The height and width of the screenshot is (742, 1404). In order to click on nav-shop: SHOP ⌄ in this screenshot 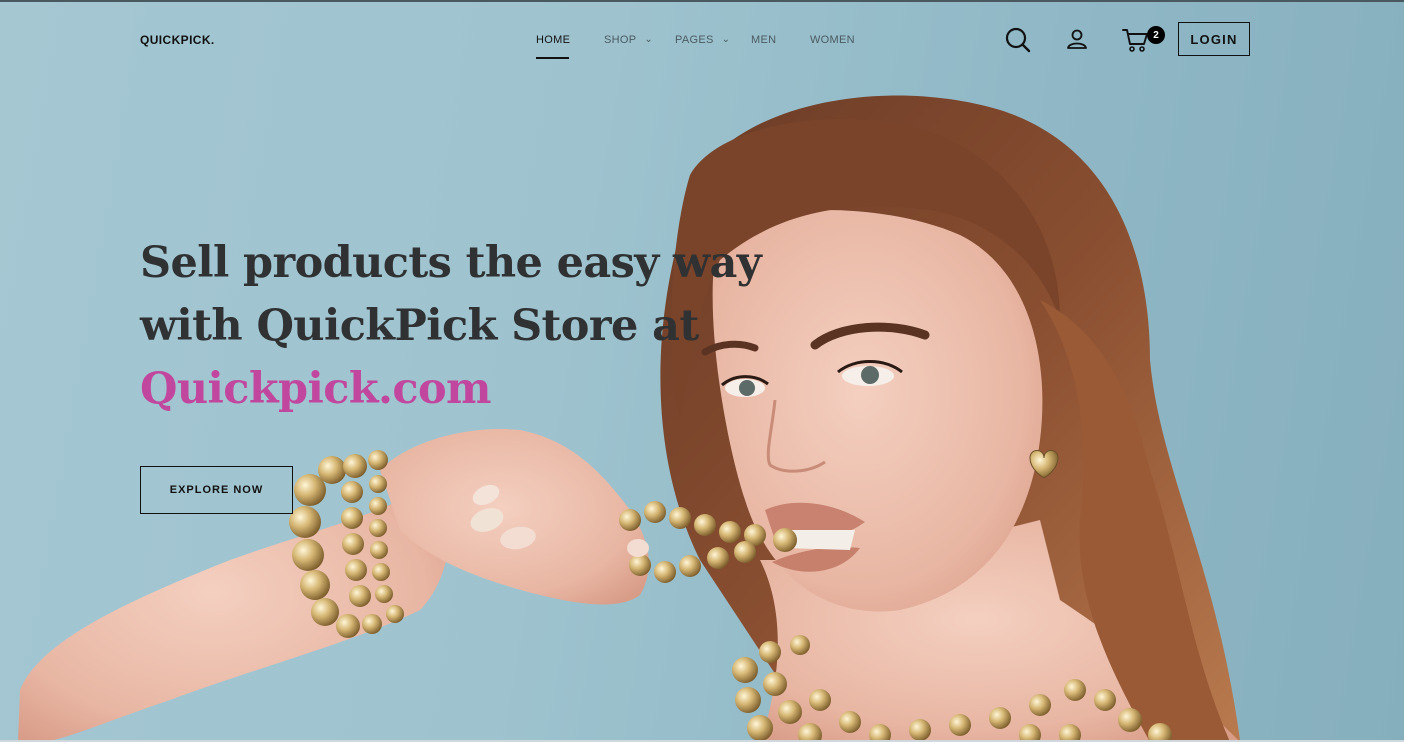, I will do `click(629, 40)`.